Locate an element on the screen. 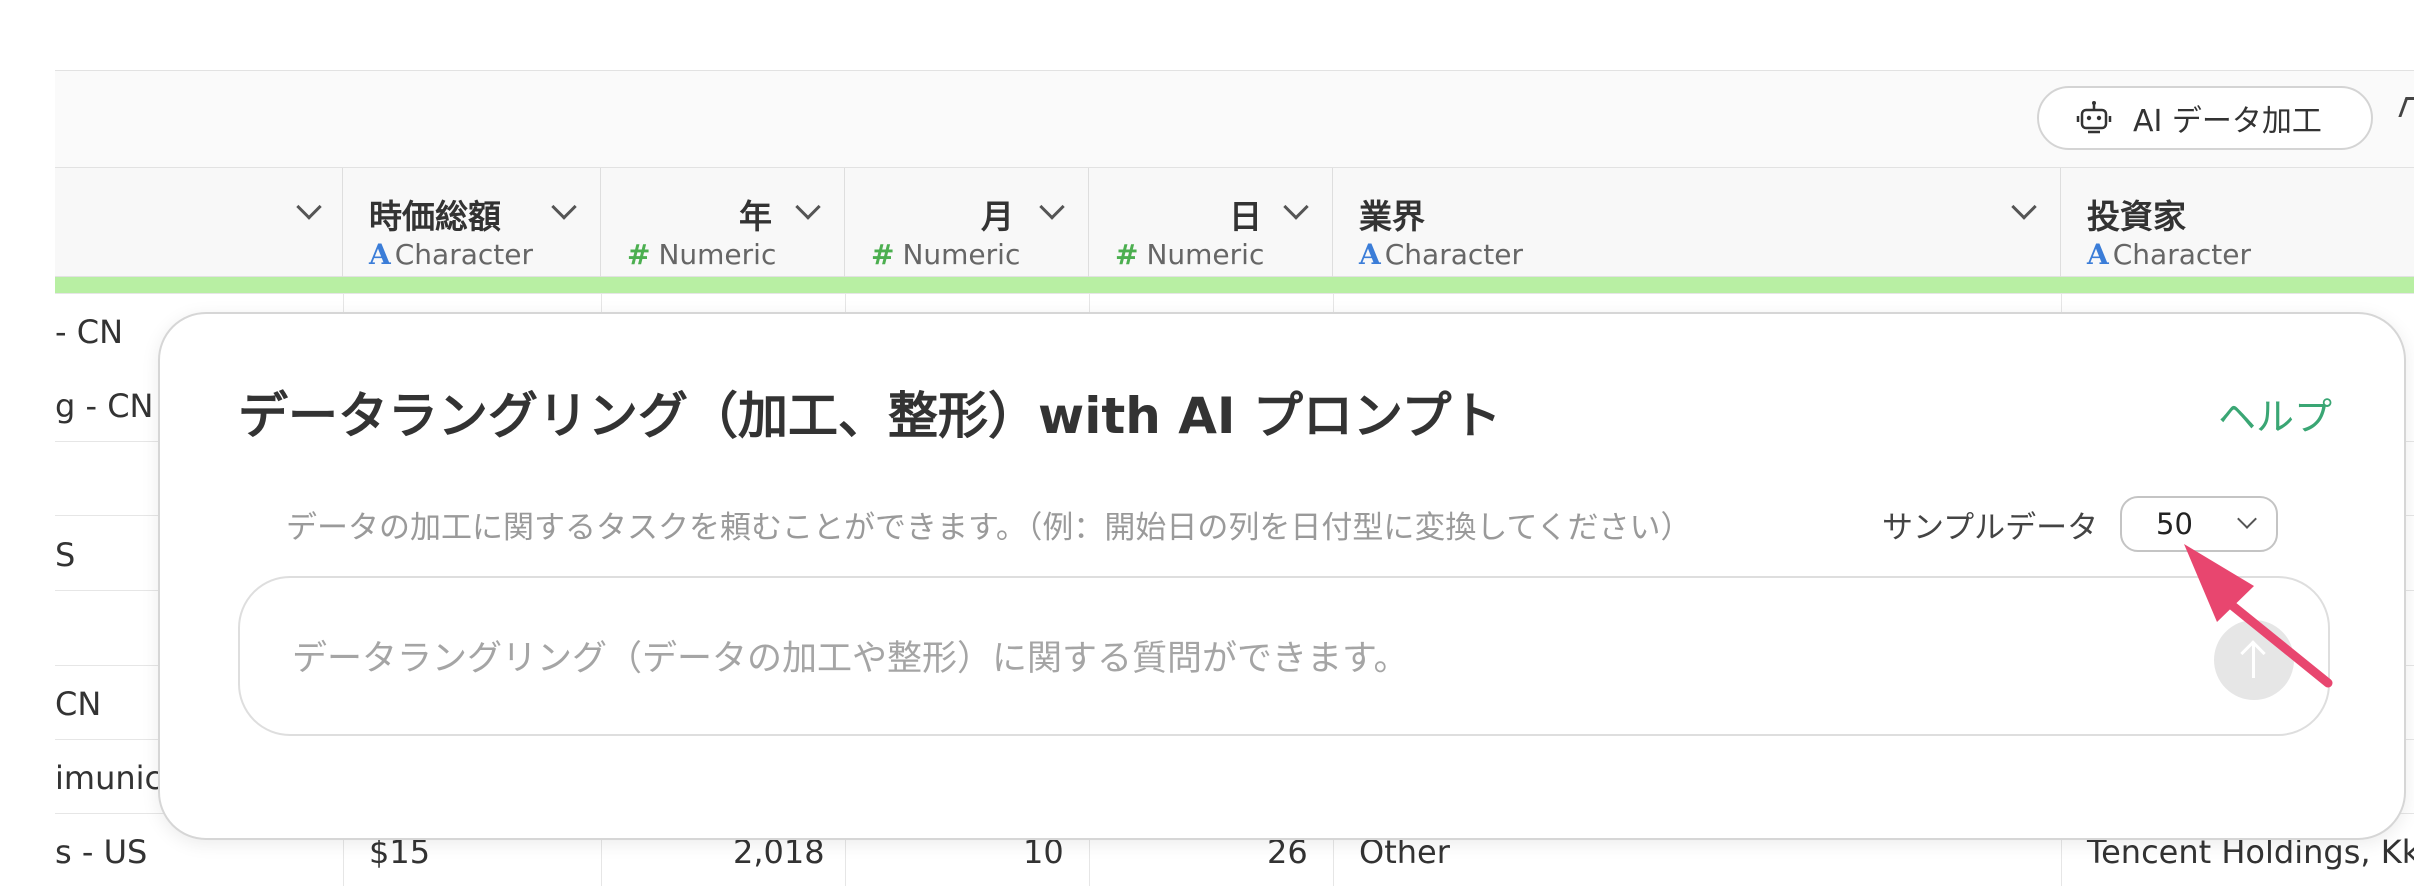  column-name: 投資家 is located at coordinates (2136, 216).